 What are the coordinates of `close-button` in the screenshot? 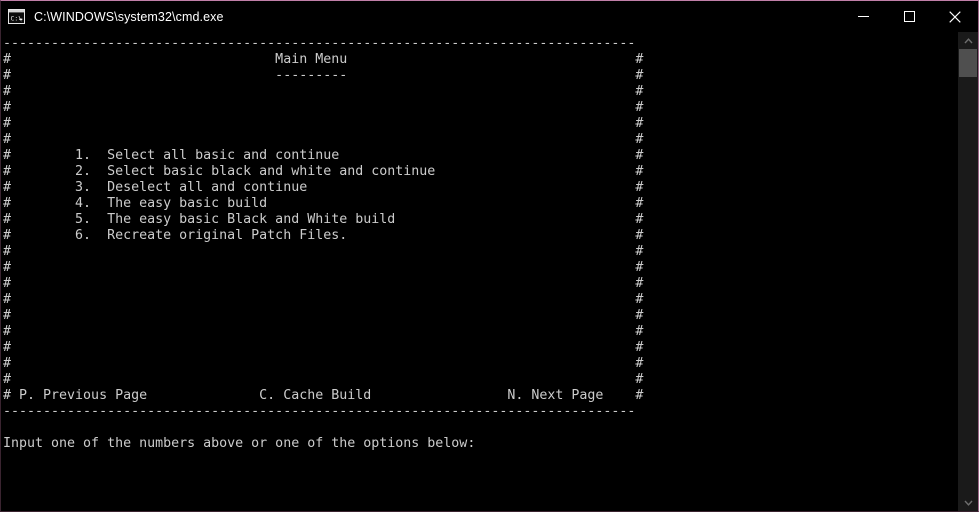 It's located at (955, 16).